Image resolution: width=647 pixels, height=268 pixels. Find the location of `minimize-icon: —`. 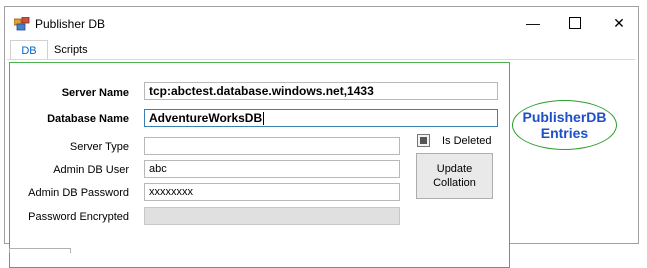

minimize-icon: — is located at coordinates (533, 23).